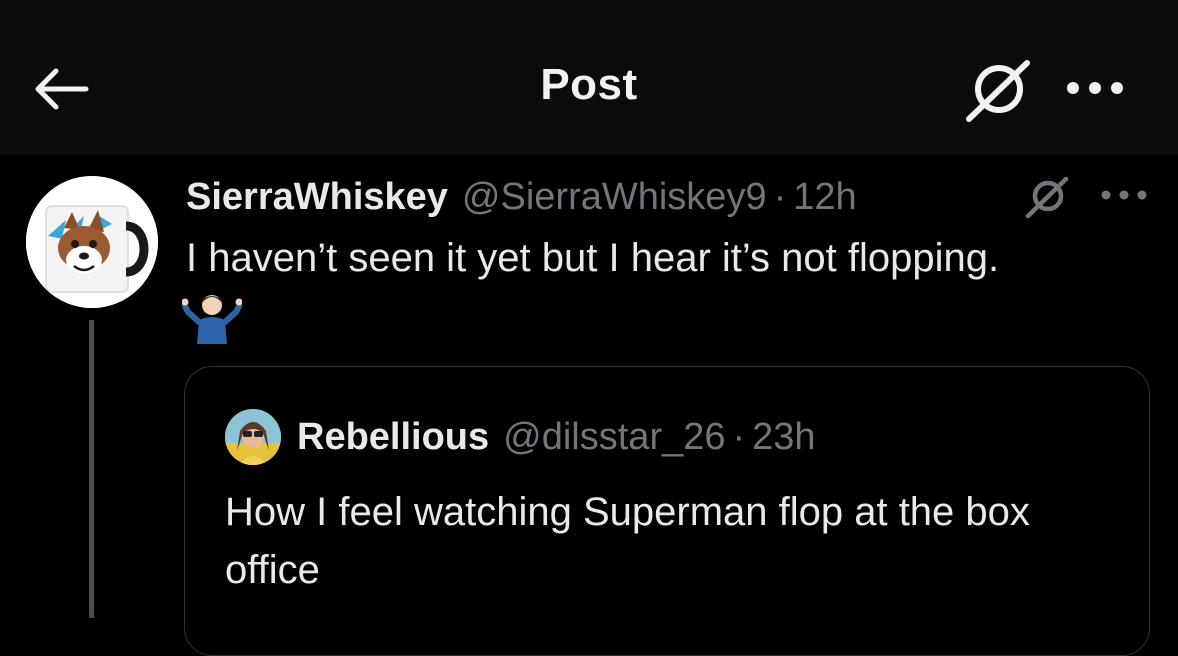  I want to click on tweet-more-button, so click(1124, 195).